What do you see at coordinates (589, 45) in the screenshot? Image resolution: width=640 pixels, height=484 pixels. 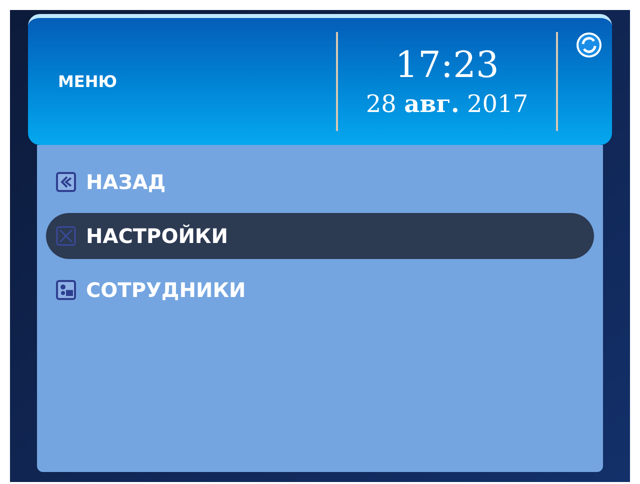 I see `refresh-icon` at bounding box center [589, 45].